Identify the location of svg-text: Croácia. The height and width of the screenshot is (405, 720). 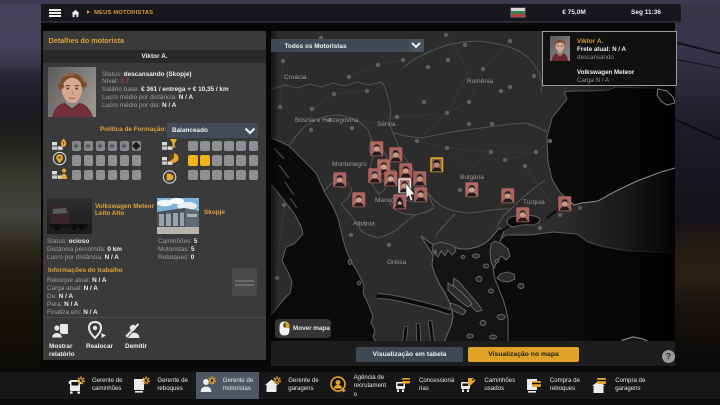
(295, 77).